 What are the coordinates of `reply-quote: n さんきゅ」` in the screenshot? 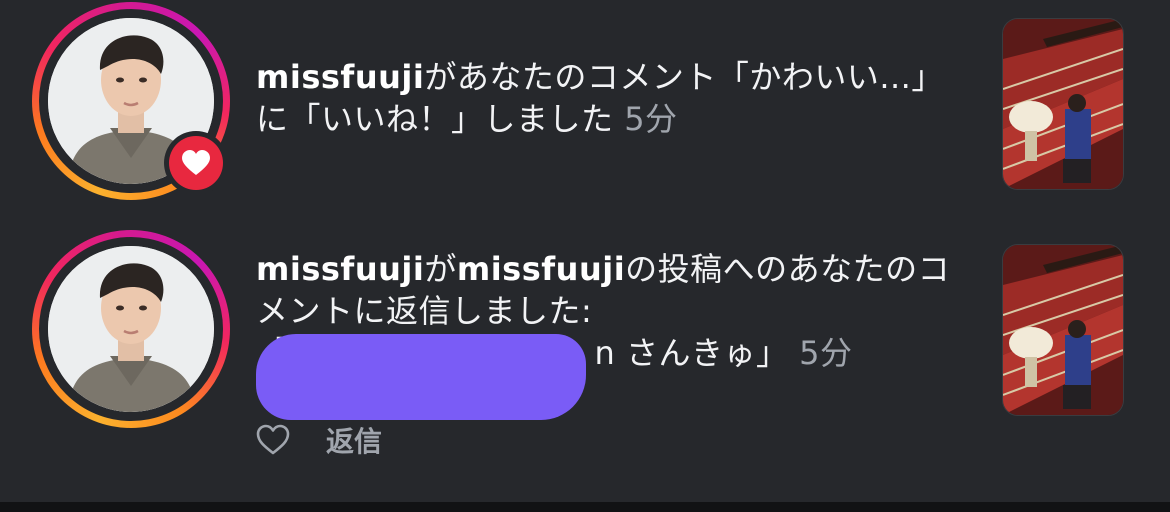 It's located at (691, 353).